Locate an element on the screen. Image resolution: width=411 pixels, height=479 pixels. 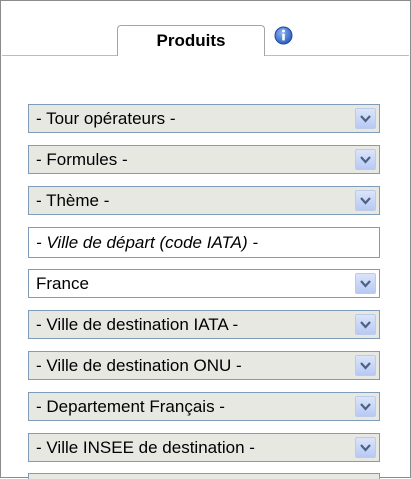
ville-destination-onu-value: - Ville de destination ONU - is located at coordinates (139, 365).